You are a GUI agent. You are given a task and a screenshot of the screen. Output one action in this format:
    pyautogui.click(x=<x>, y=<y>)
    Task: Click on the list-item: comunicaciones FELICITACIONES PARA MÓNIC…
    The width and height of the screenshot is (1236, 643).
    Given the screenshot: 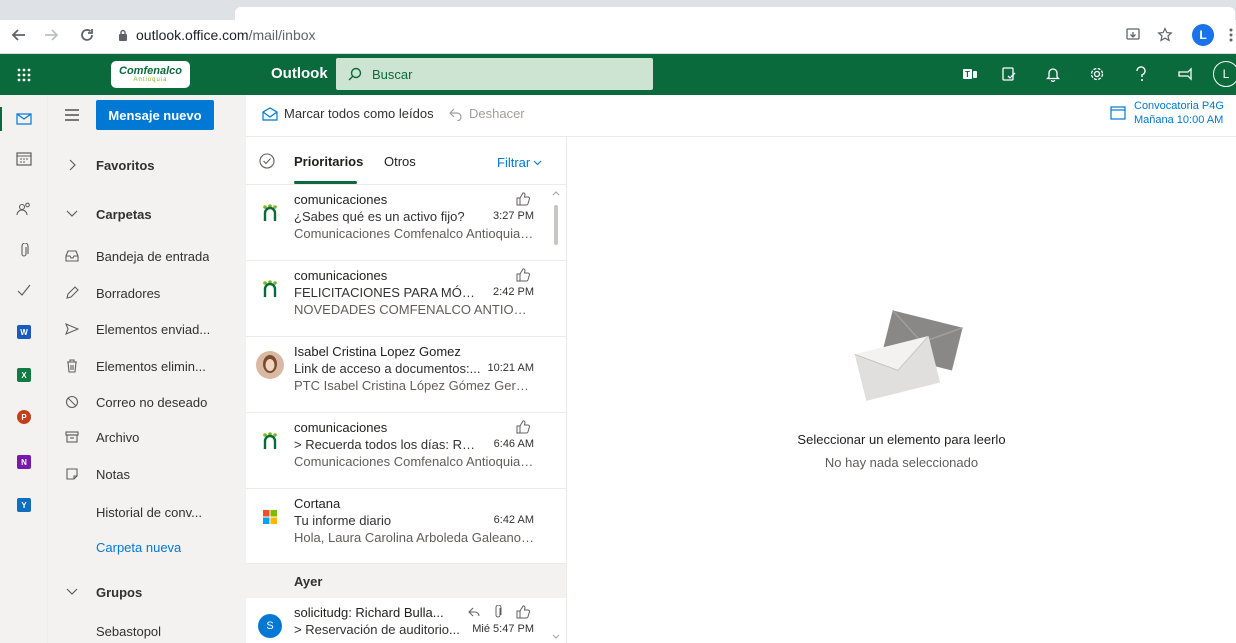 What is the action you would take?
    pyautogui.click(x=406, y=299)
    